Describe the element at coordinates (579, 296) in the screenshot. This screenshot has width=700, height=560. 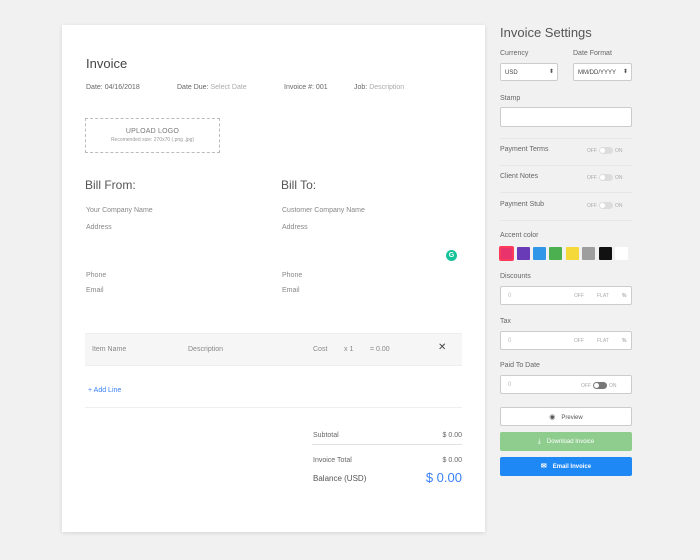
I see `discounts-off-option: OFF` at that location.